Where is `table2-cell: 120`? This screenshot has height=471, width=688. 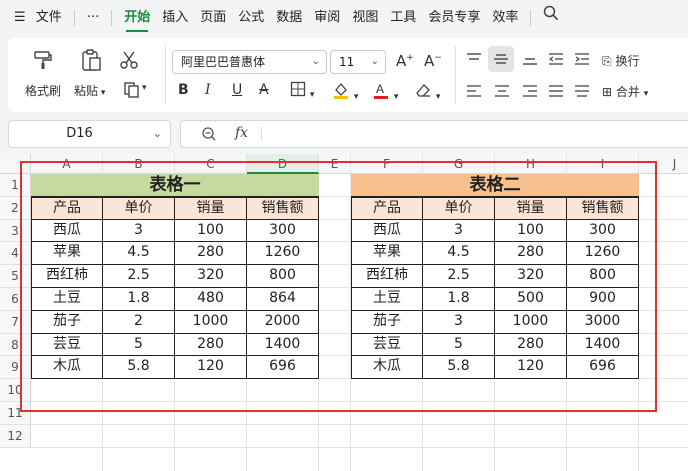 table2-cell: 120 is located at coordinates (531, 368).